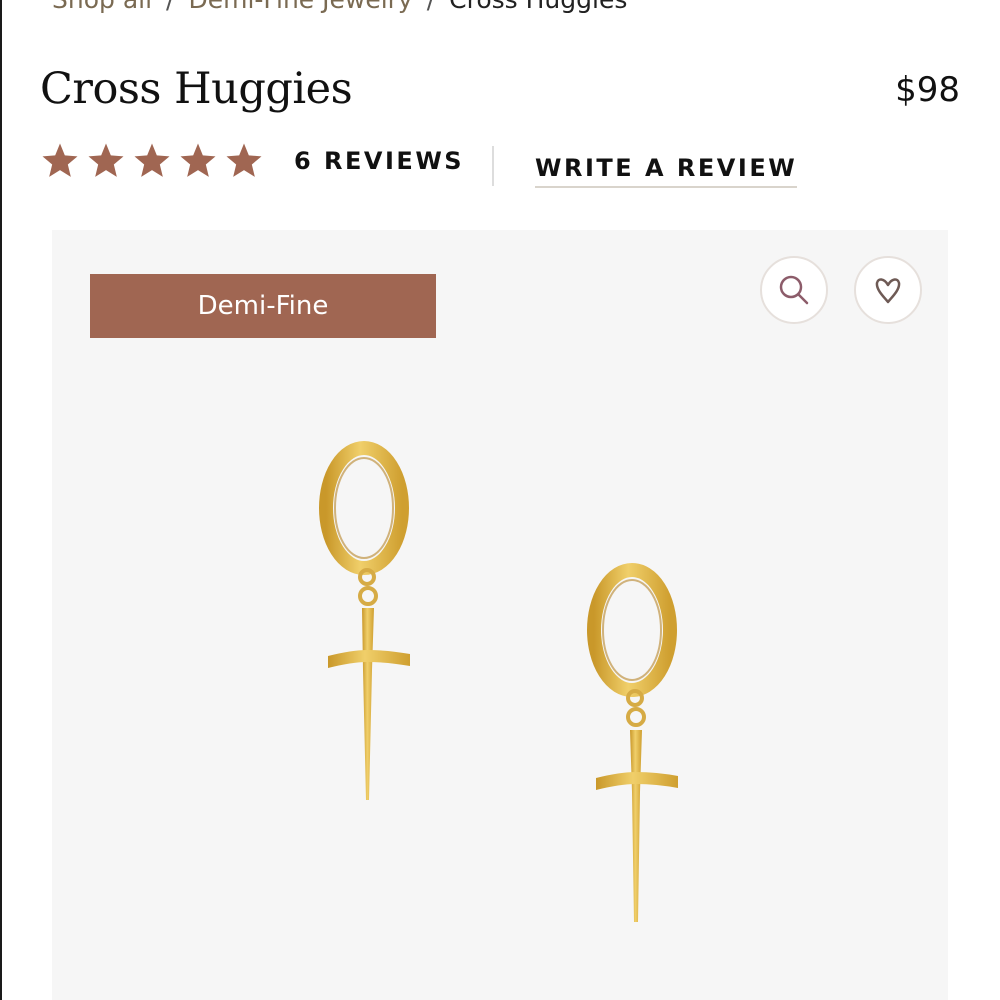 The width and height of the screenshot is (1000, 1000). What do you see at coordinates (364, 620) in the screenshot?
I see `earring-left` at bounding box center [364, 620].